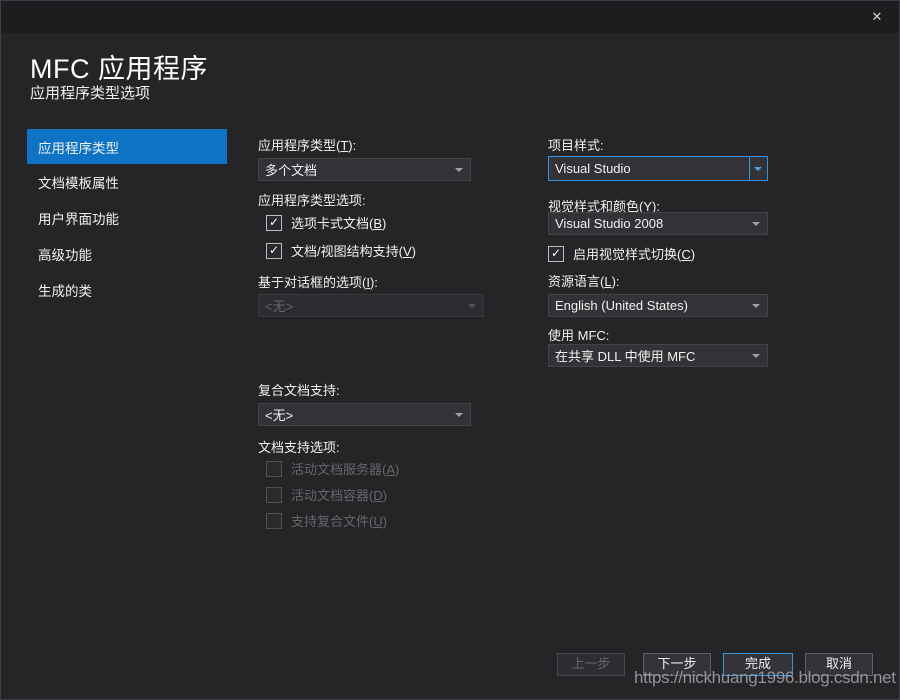  I want to click on title-bar, so click(450, 16).